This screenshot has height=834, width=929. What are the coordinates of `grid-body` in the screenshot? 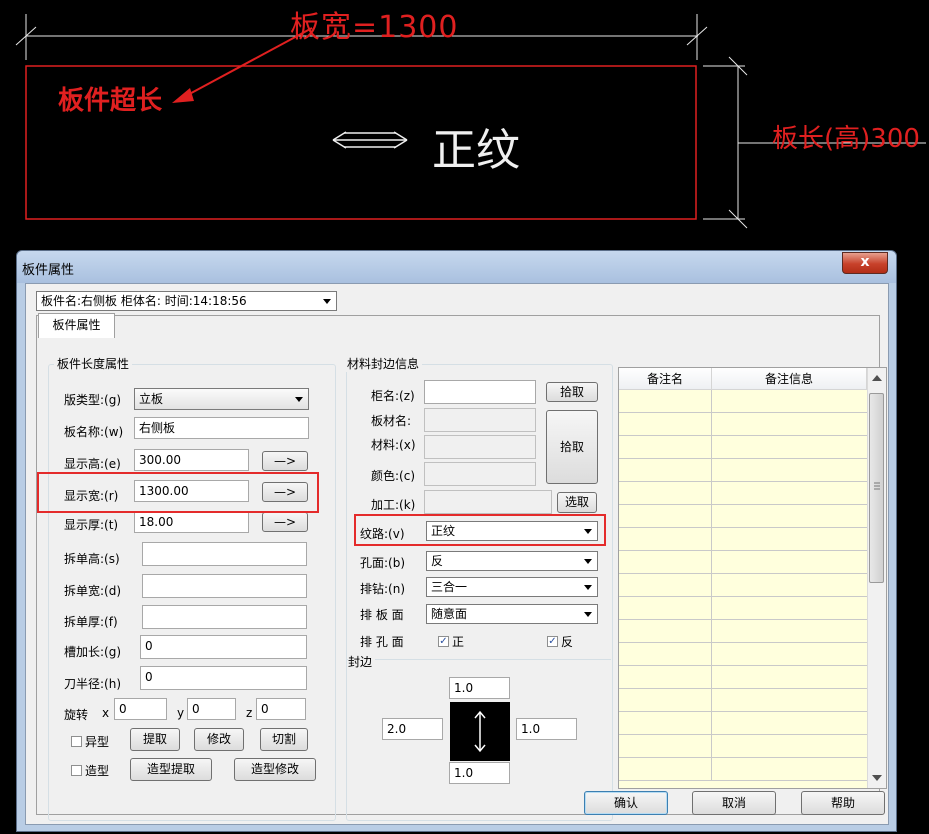 It's located at (743, 589).